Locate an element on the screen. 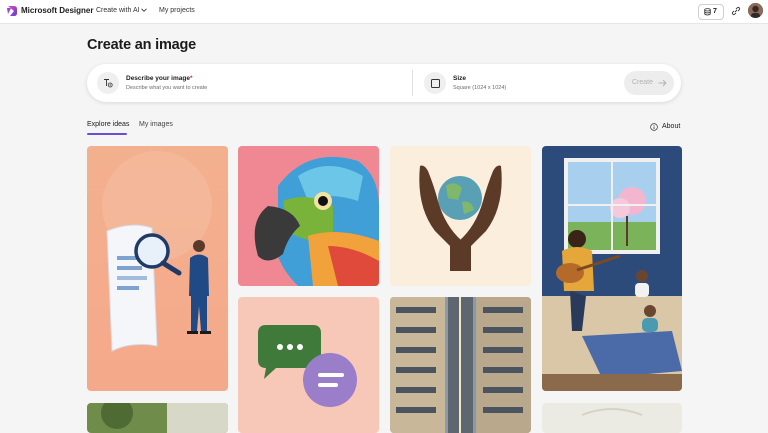  about-link: About is located at coordinates (671, 126).